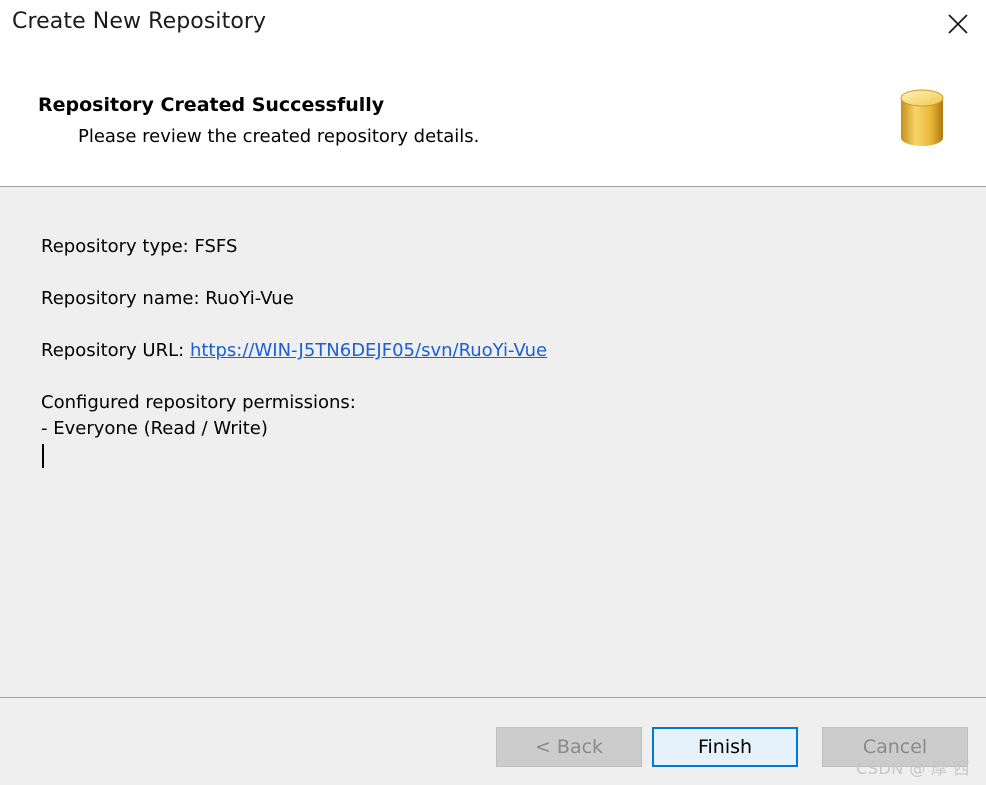 The image size is (986, 785). I want to click on repository-name-value: RuoYi-Vue, so click(249, 298).